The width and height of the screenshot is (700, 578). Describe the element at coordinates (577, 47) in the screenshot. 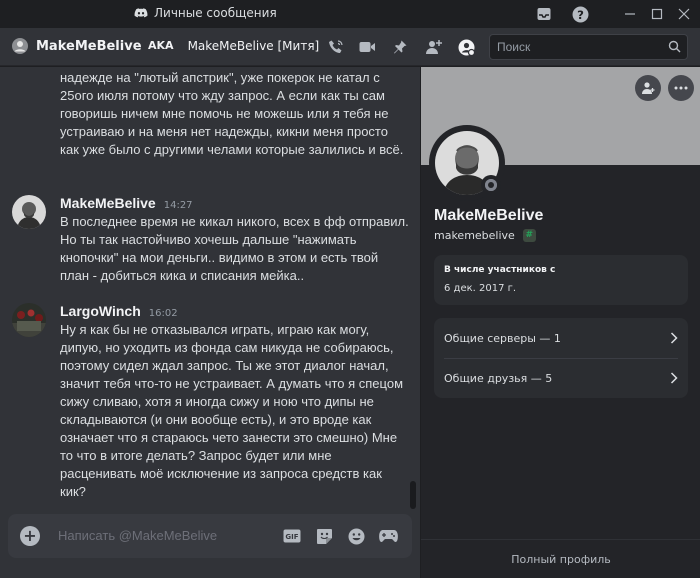

I see `search-input` at that location.